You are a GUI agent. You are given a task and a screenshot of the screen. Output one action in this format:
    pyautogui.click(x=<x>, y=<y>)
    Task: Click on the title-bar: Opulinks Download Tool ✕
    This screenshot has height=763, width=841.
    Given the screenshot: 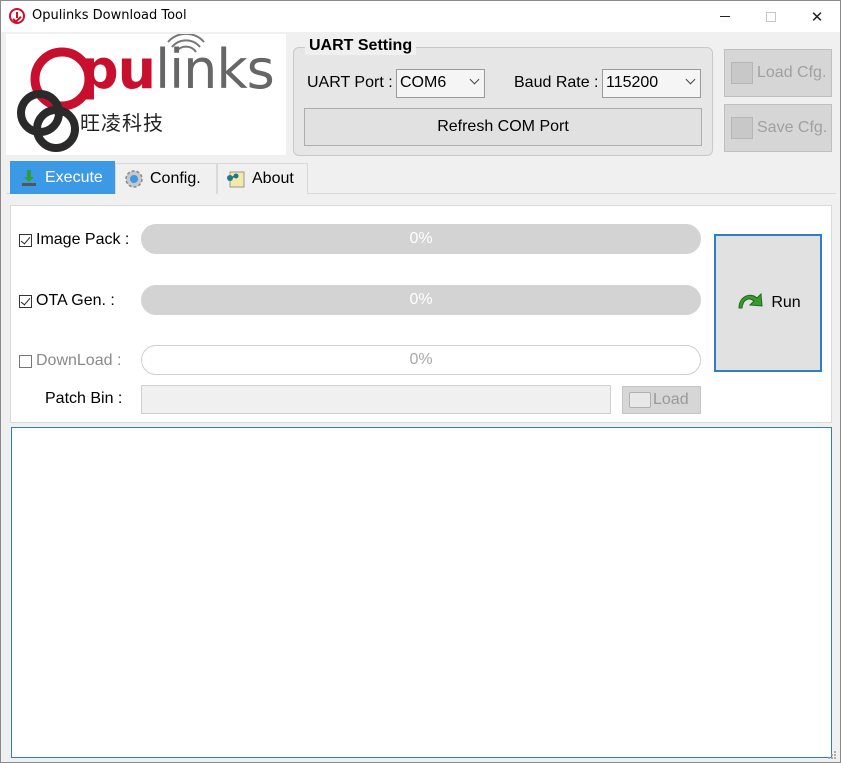 What is the action you would take?
    pyautogui.click(x=420, y=16)
    